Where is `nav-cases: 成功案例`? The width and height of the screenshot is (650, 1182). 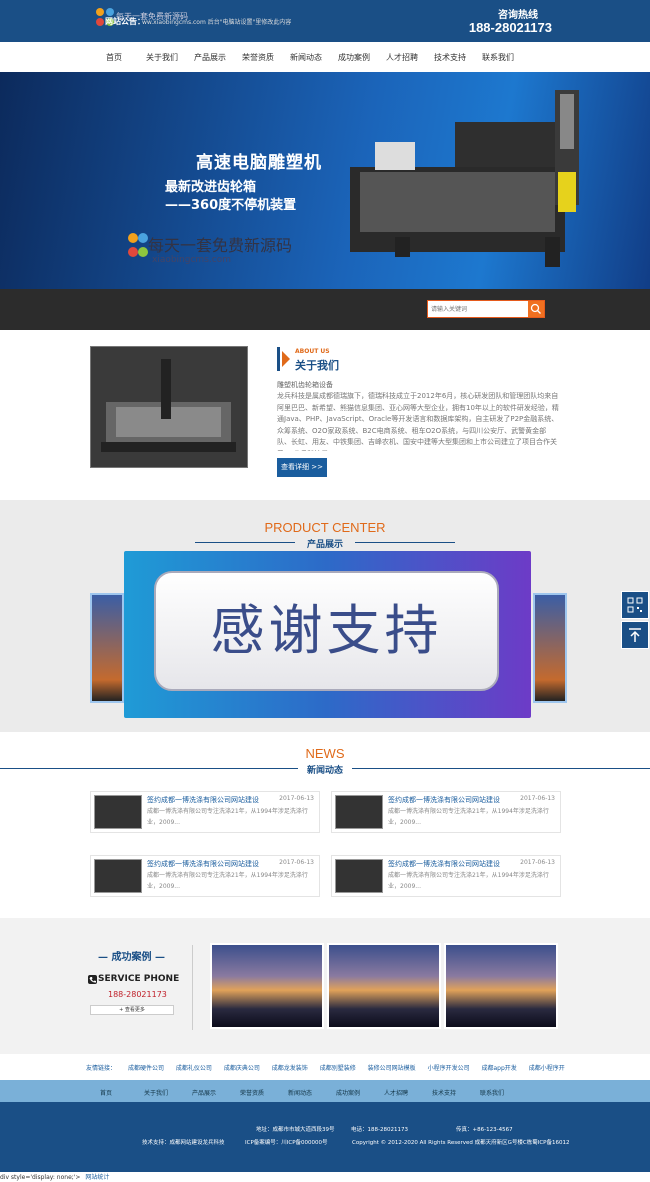 nav-cases: 成功案例 is located at coordinates (354, 57).